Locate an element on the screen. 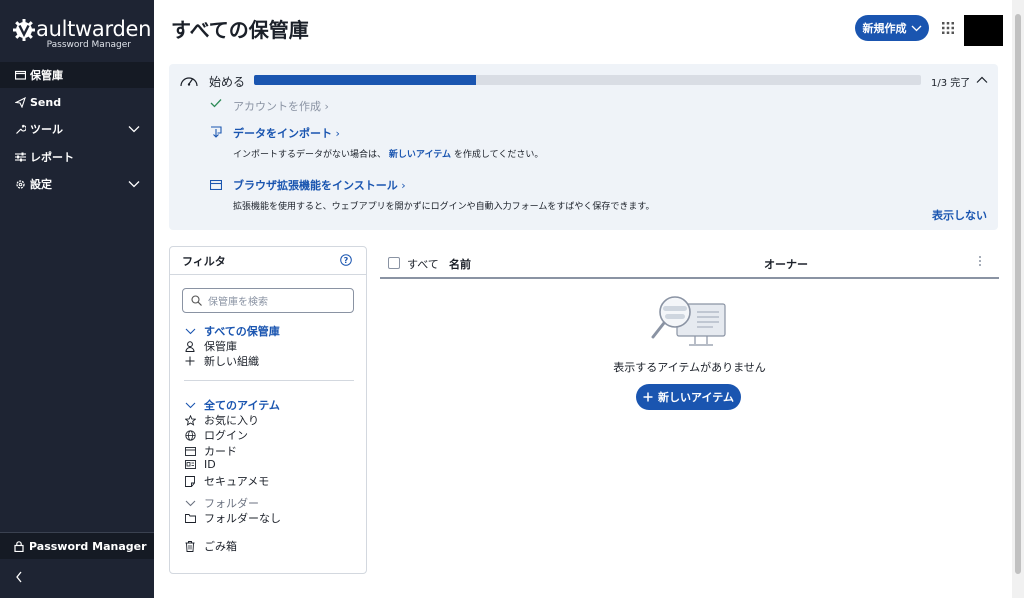 The image size is (1024, 598). filter-my-vault: 保管庫 is located at coordinates (210, 346).